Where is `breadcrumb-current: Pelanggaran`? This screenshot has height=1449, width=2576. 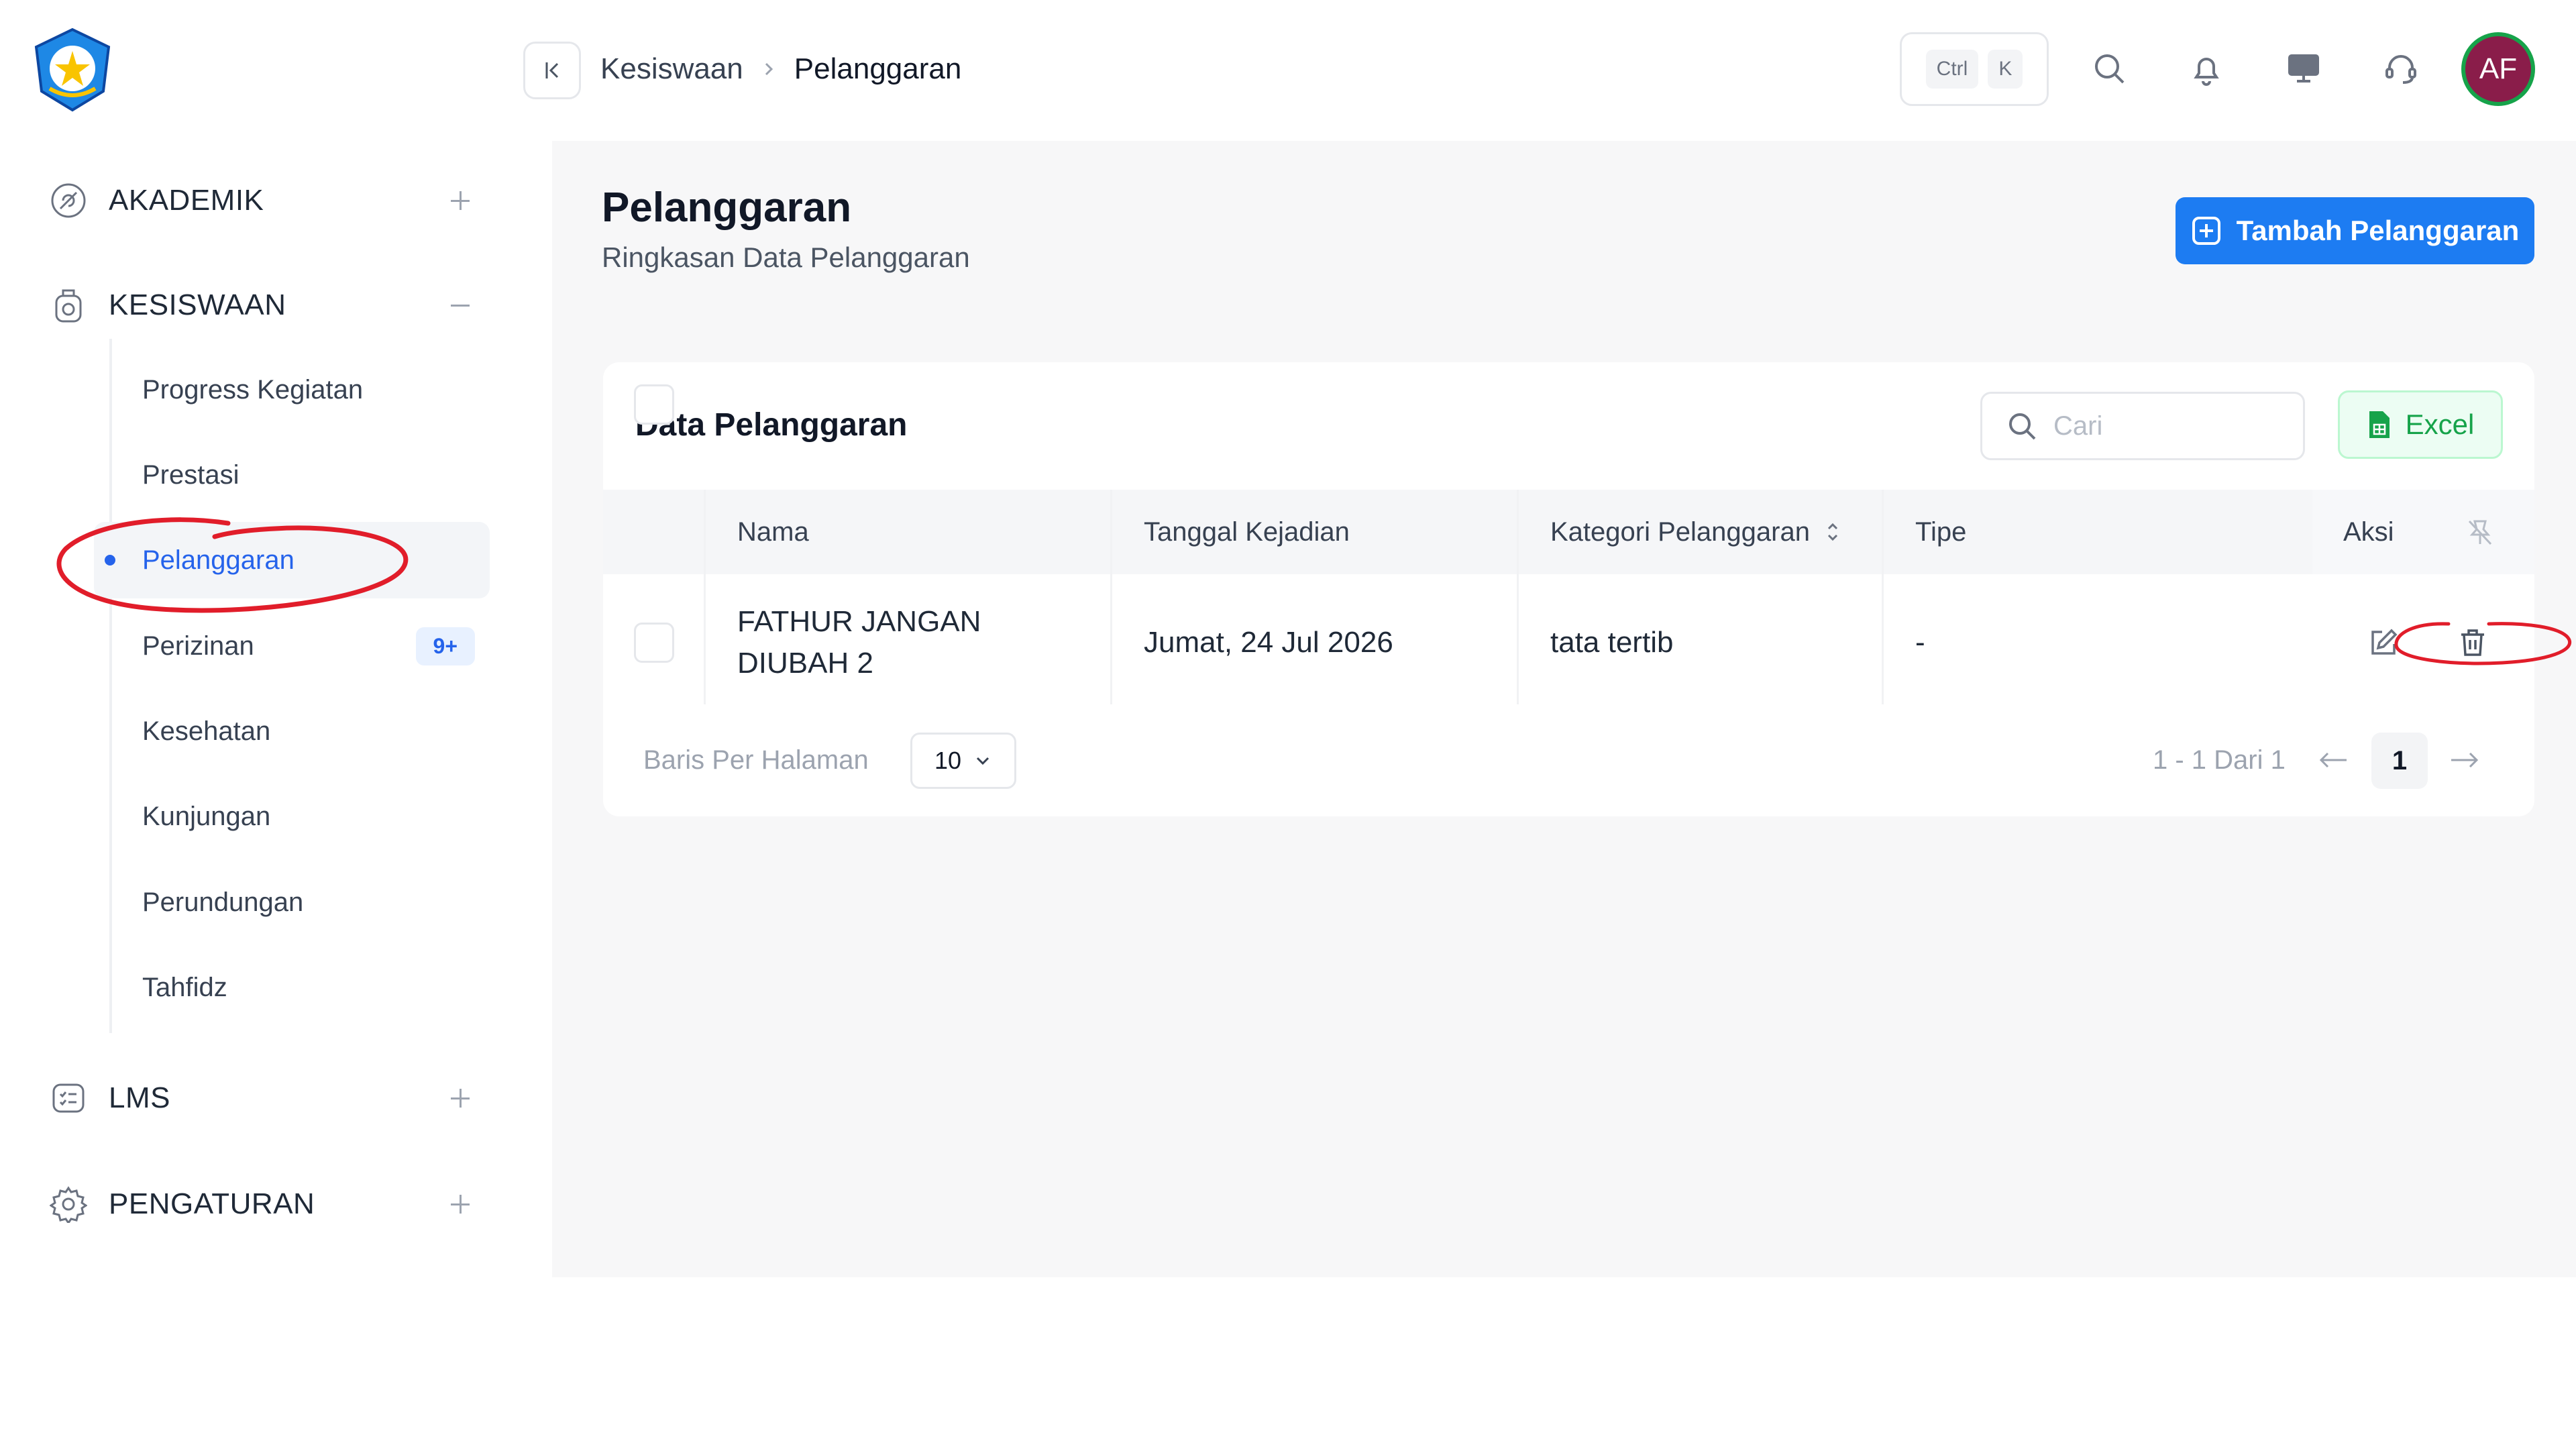
breadcrumb-current: Pelanggaran is located at coordinates (878, 68).